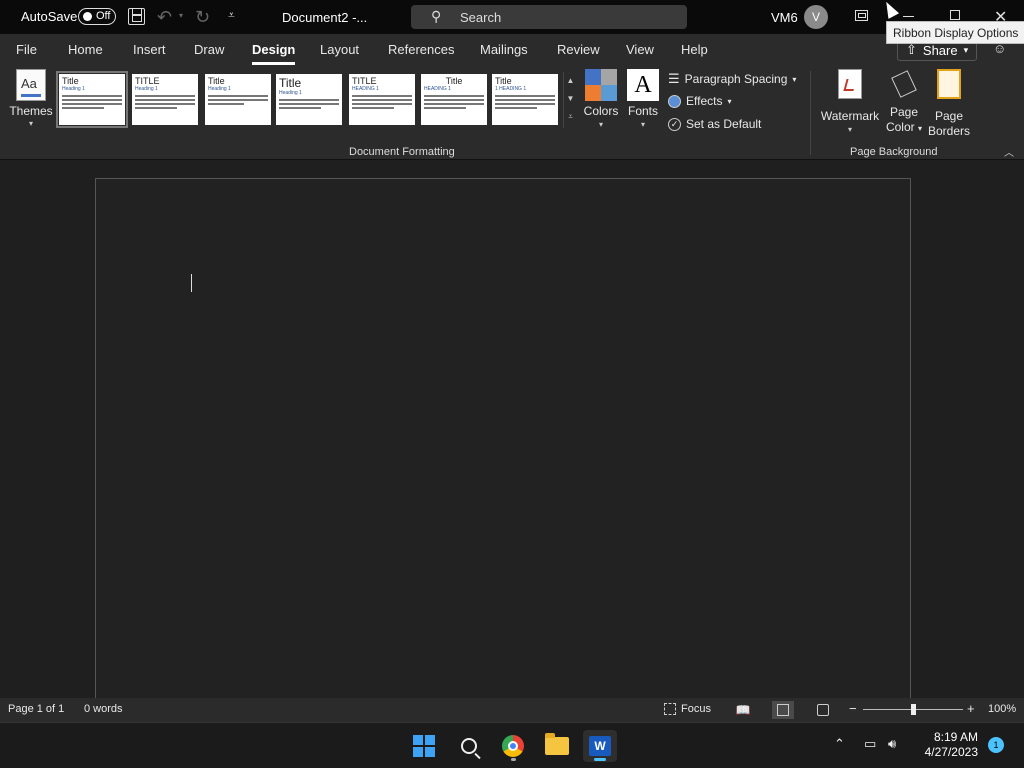 The image size is (1024, 768). Describe the element at coordinates (504, 49) in the screenshot. I see `tab-mailings: Mailings` at that location.